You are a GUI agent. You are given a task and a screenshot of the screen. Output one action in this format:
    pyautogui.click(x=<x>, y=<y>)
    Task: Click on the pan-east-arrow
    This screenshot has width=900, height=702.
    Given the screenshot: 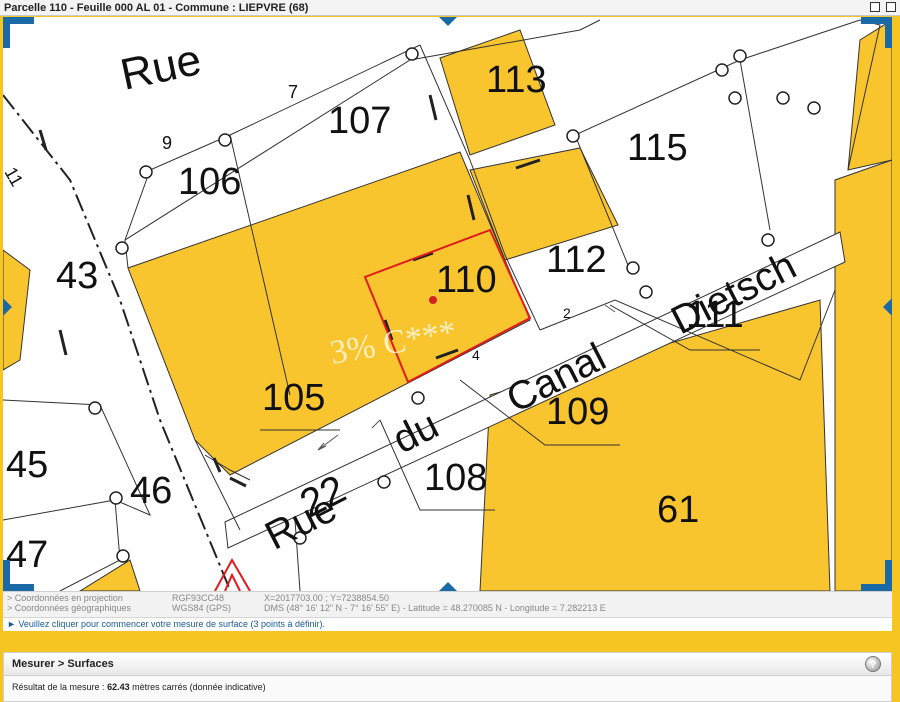 What is the action you would take?
    pyautogui.click(x=887, y=307)
    